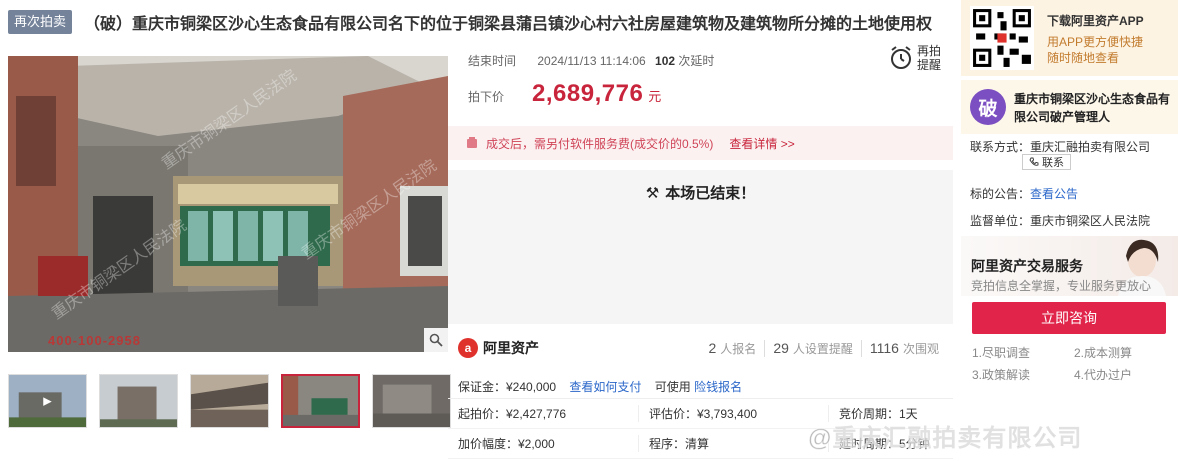  I want to click on thumbnail-strip: ▶, so click(229, 401).